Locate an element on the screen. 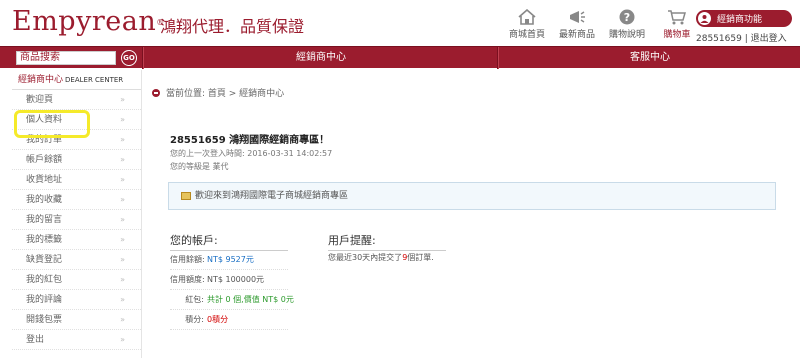 This screenshot has height=358, width=800. user-icon is located at coordinates (704, 18).